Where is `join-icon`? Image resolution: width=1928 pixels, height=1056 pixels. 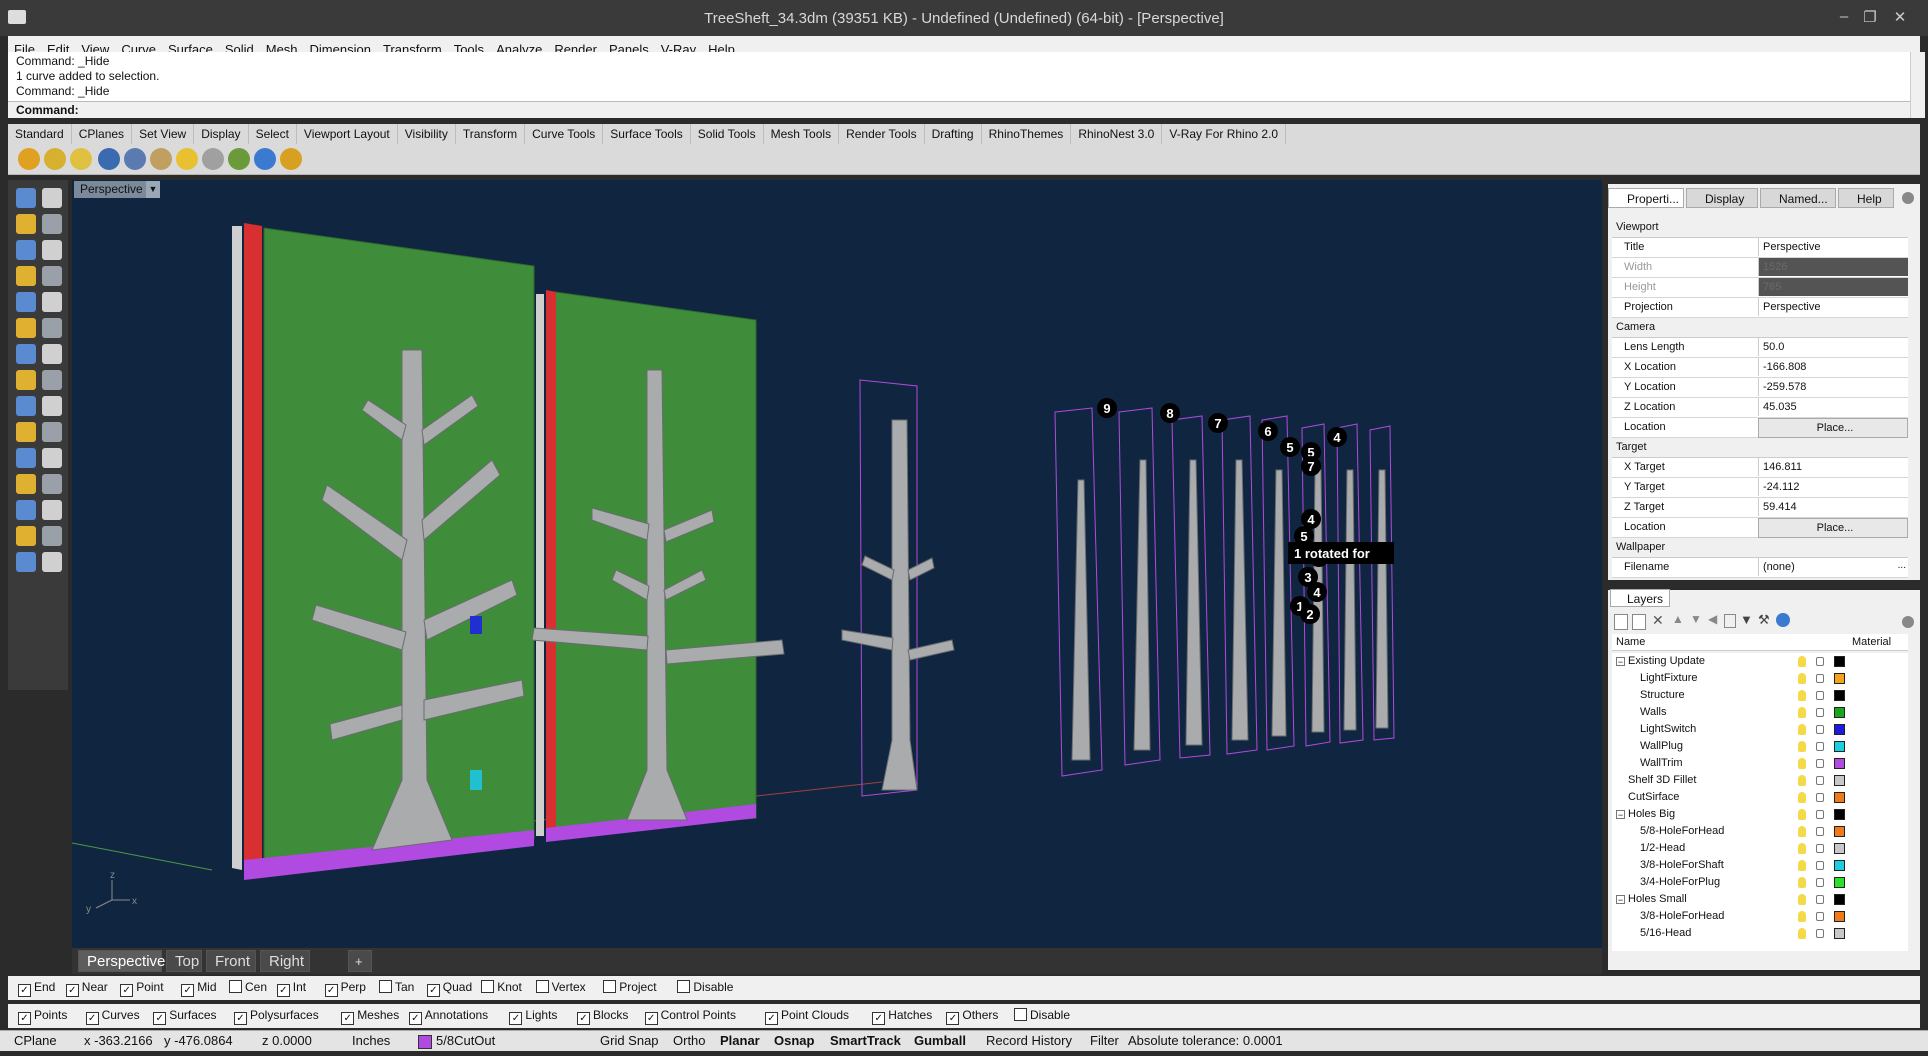
join-icon is located at coordinates (26, 432).